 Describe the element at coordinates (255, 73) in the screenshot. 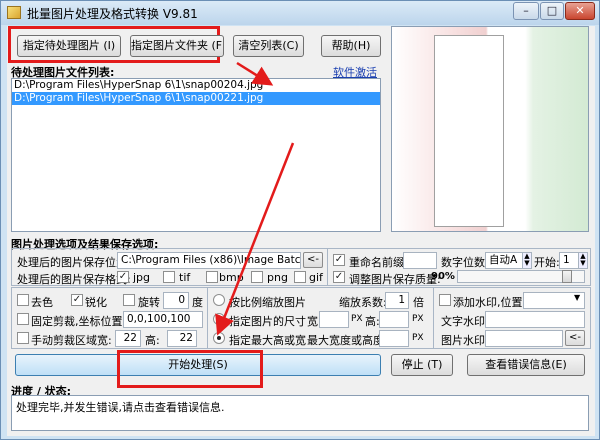

I see `arrow-to-list` at that location.